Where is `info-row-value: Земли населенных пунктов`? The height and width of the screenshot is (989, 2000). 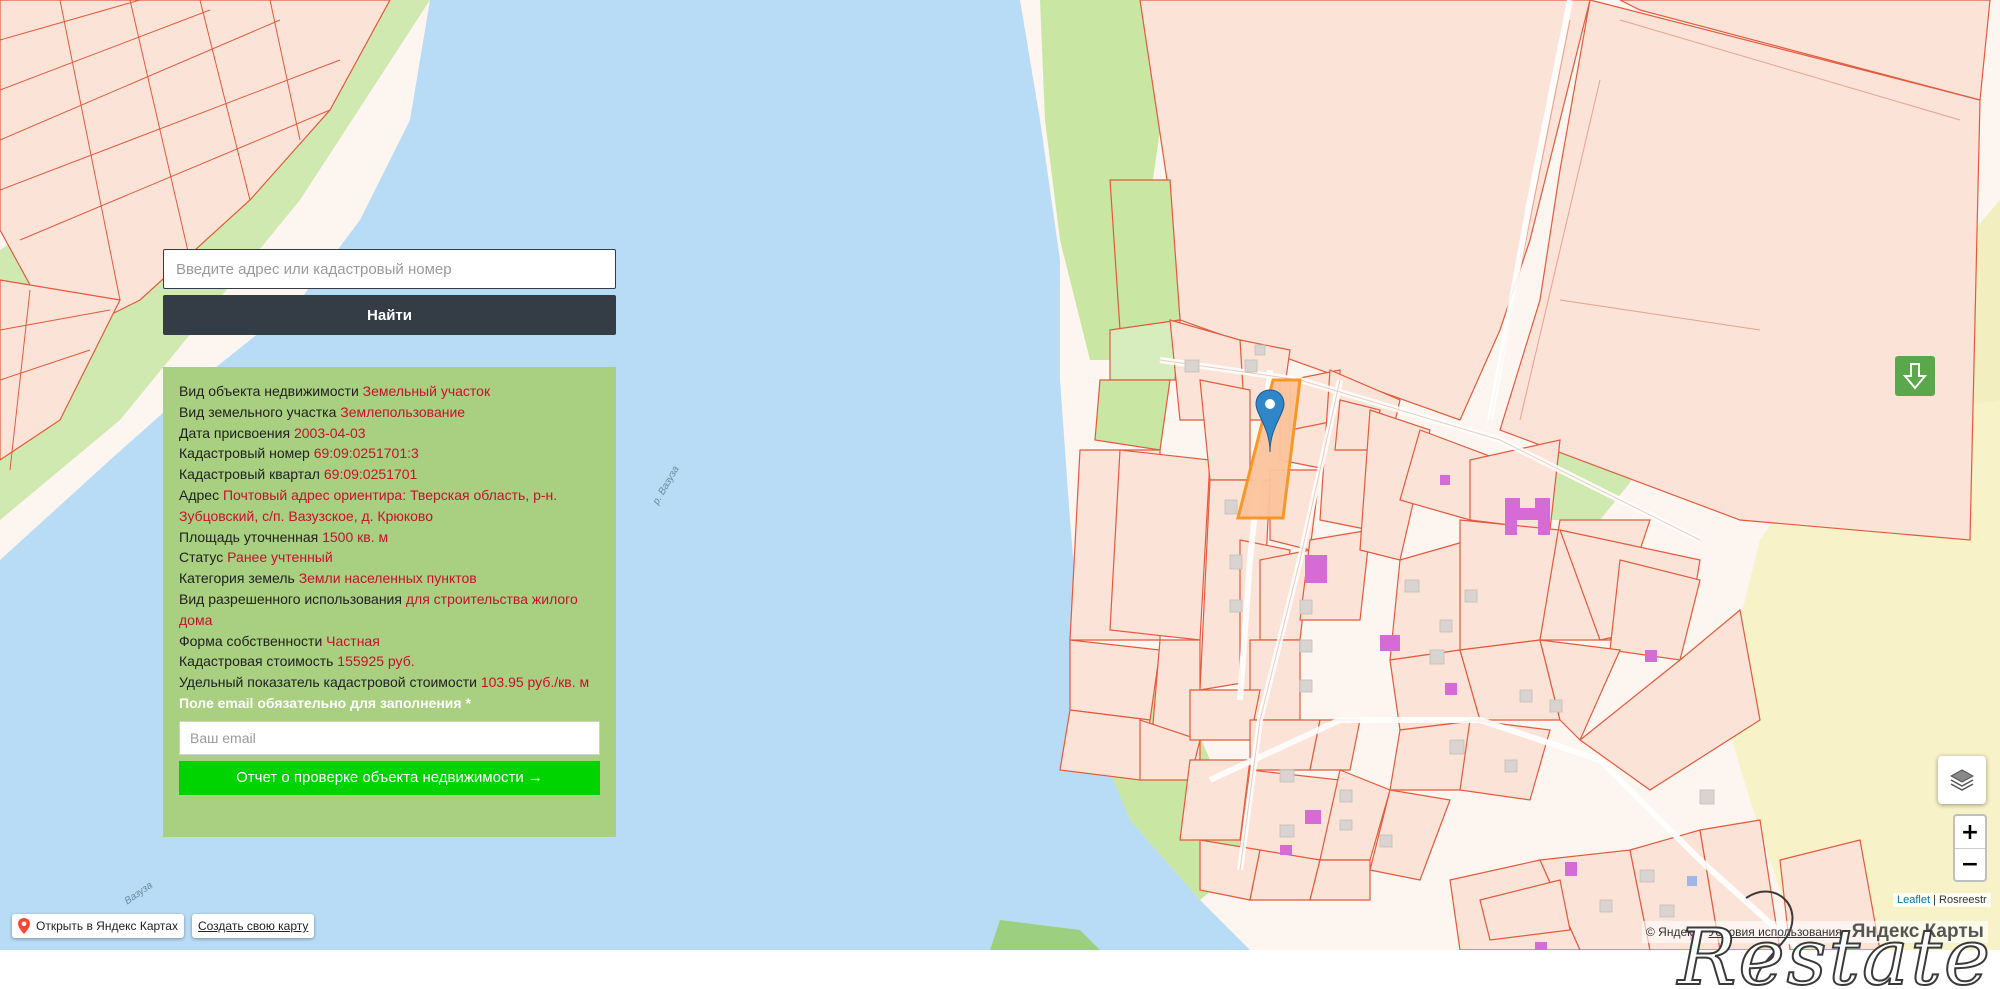
info-row-value: Земли населенных пунктов is located at coordinates (387, 578).